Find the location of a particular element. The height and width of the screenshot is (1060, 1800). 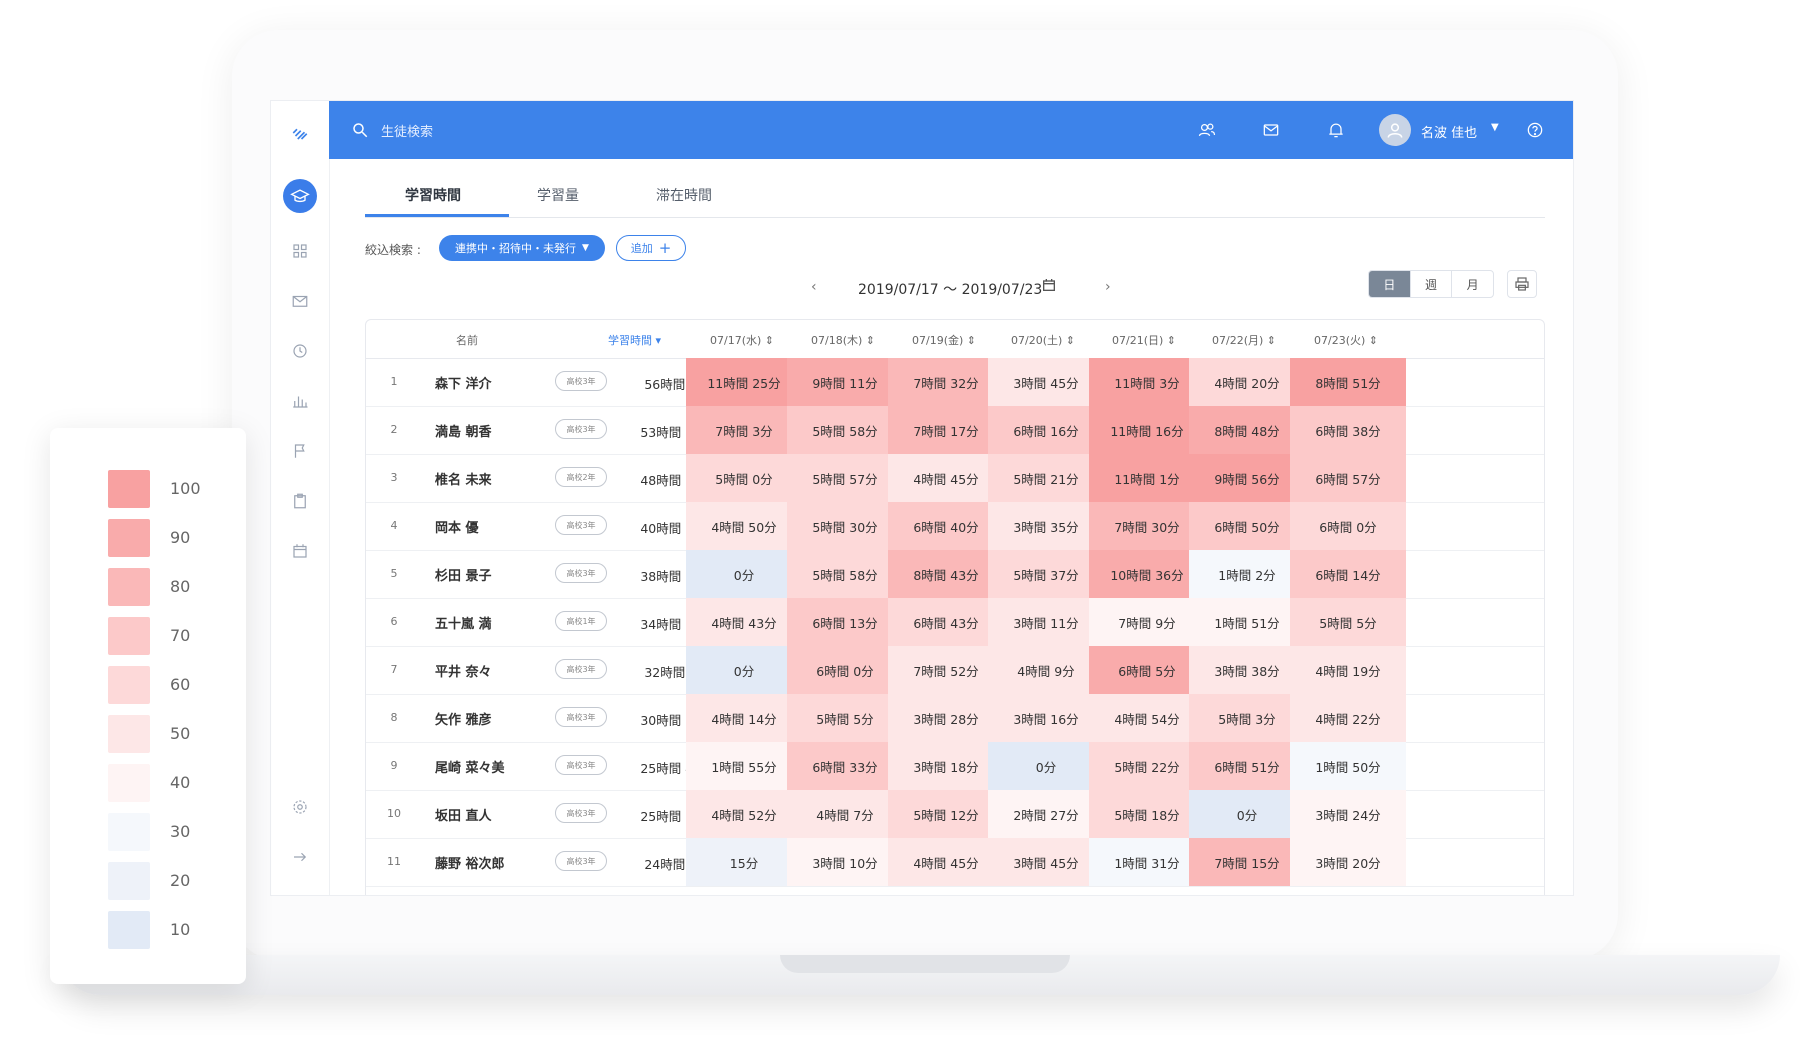

add-filter-button: 追加 + is located at coordinates (651, 248).